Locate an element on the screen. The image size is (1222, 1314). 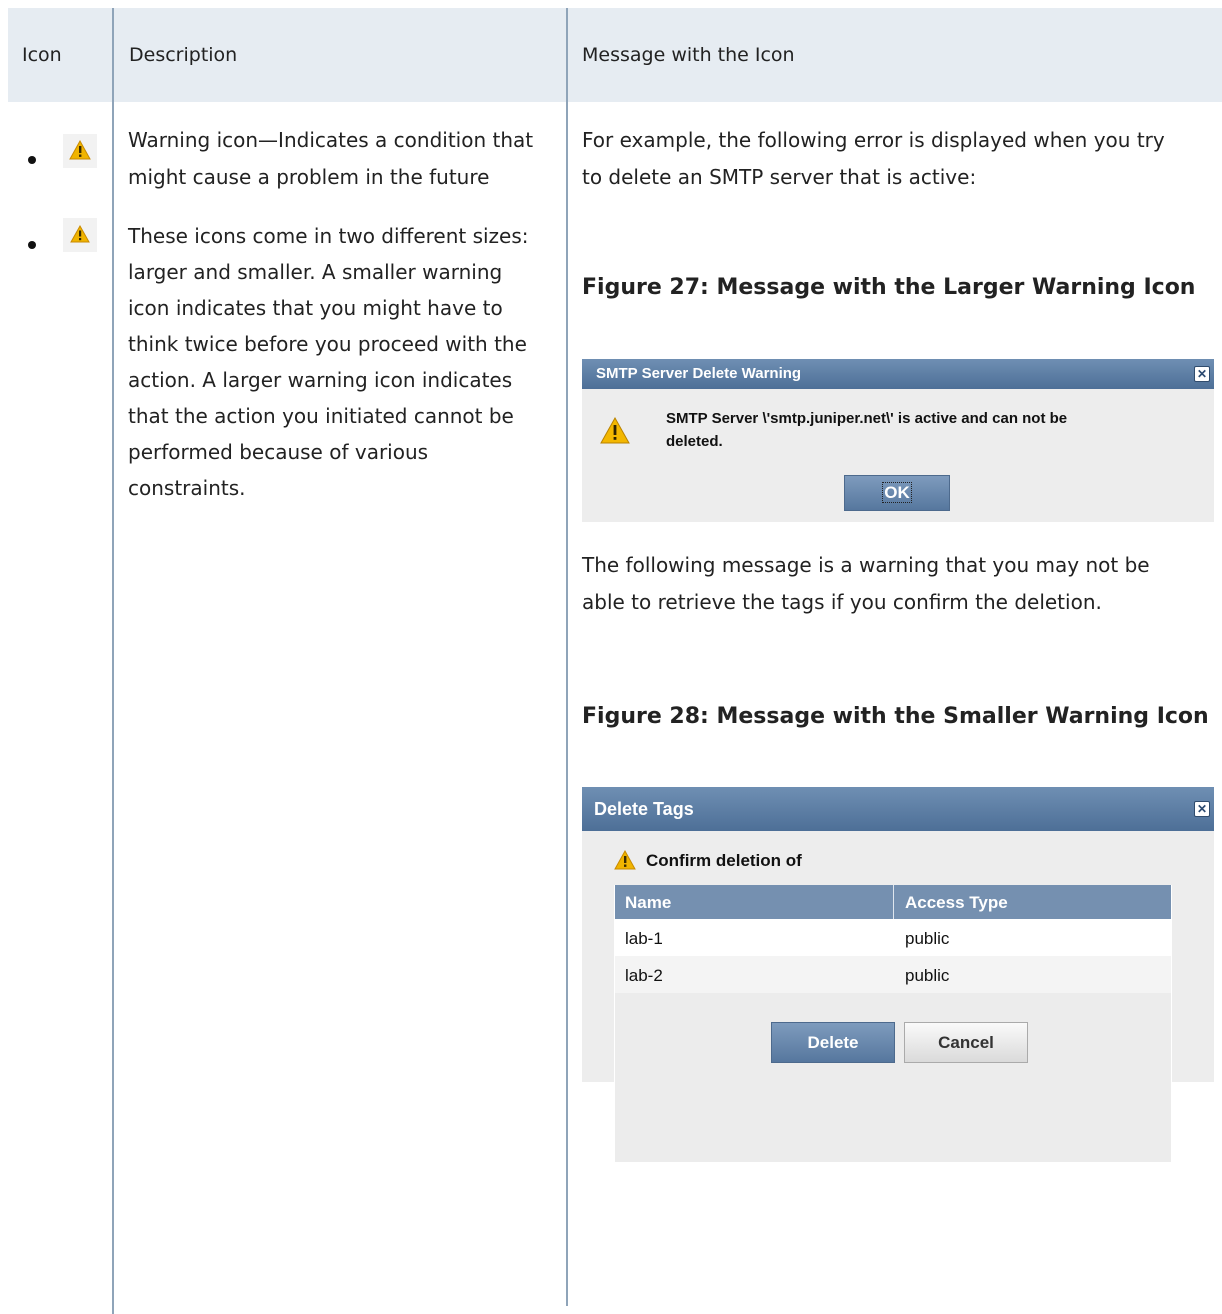
description-line-1: Warning icon—Indicates a condition that is located at coordinates (331, 140).